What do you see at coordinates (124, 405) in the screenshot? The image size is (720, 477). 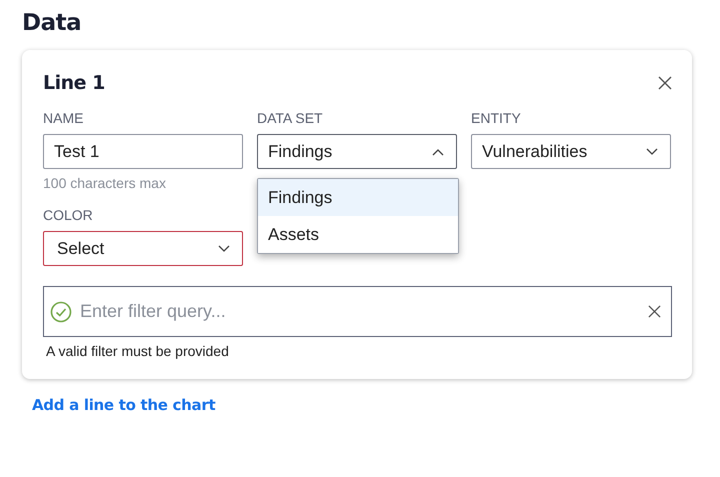 I see `add-line-link: Add a line to the chart` at bounding box center [124, 405].